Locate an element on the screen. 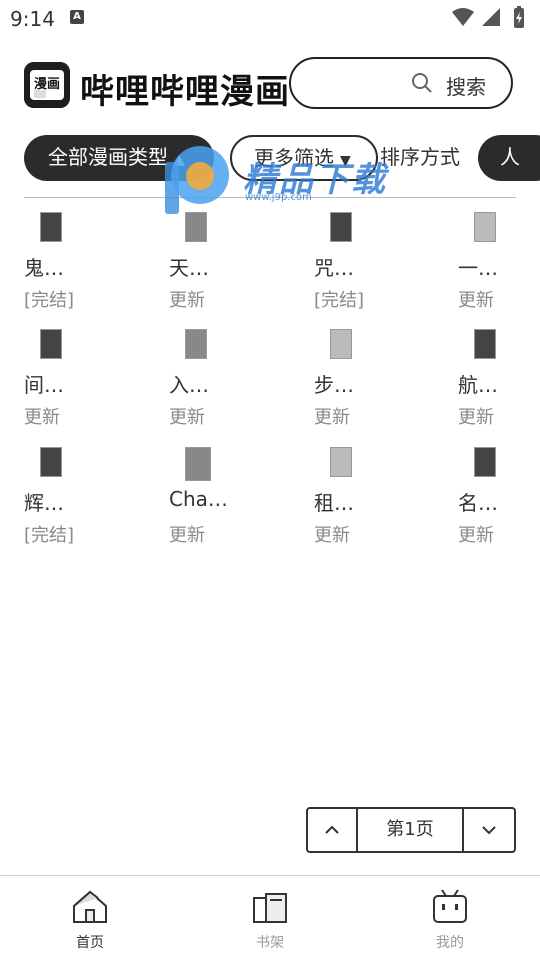 The image size is (540, 961). page-up-button is located at coordinates (333, 830).